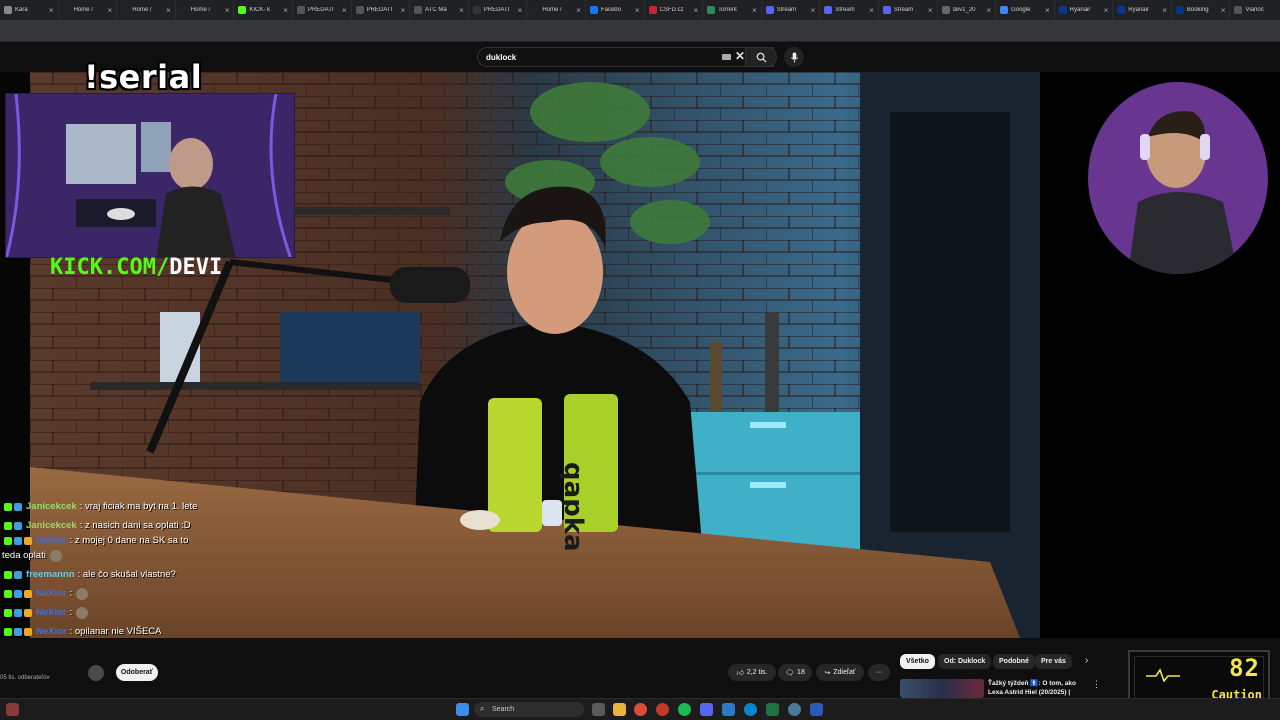 Image resolution: width=1280 pixels, height=720 pixels. What do you see at coordinates (684, 709) in the screenshot?
I see `spotify-icon` at bounding box center [684, 709].